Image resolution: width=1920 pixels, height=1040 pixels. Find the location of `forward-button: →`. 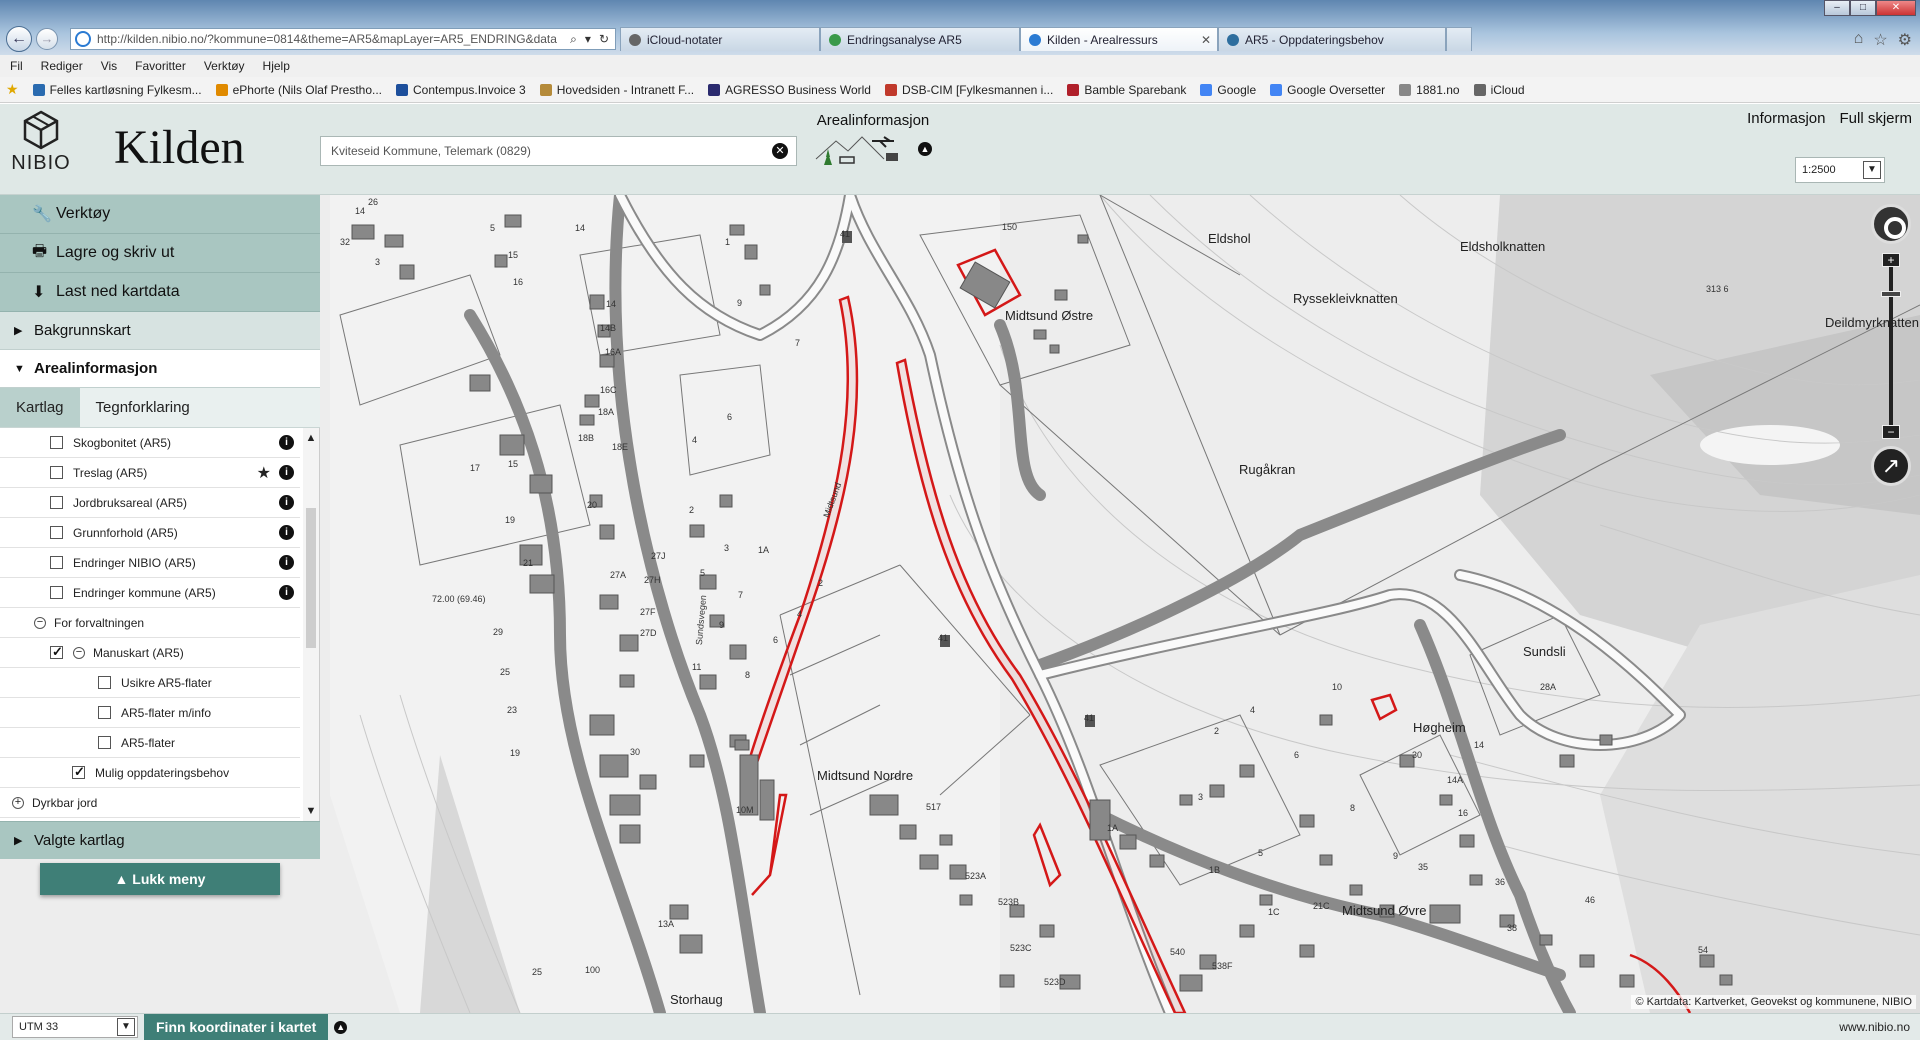

forward-button: → is located at coordinates (47, 39).